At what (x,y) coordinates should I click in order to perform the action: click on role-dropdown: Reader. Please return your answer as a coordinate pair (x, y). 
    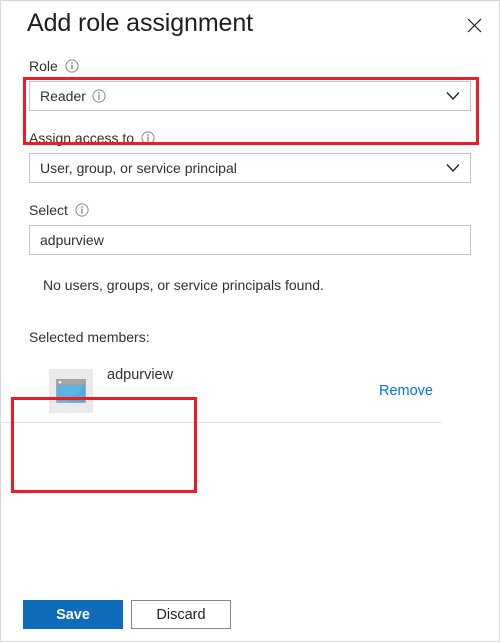
    Looking at the image, I should click on (250, 96).